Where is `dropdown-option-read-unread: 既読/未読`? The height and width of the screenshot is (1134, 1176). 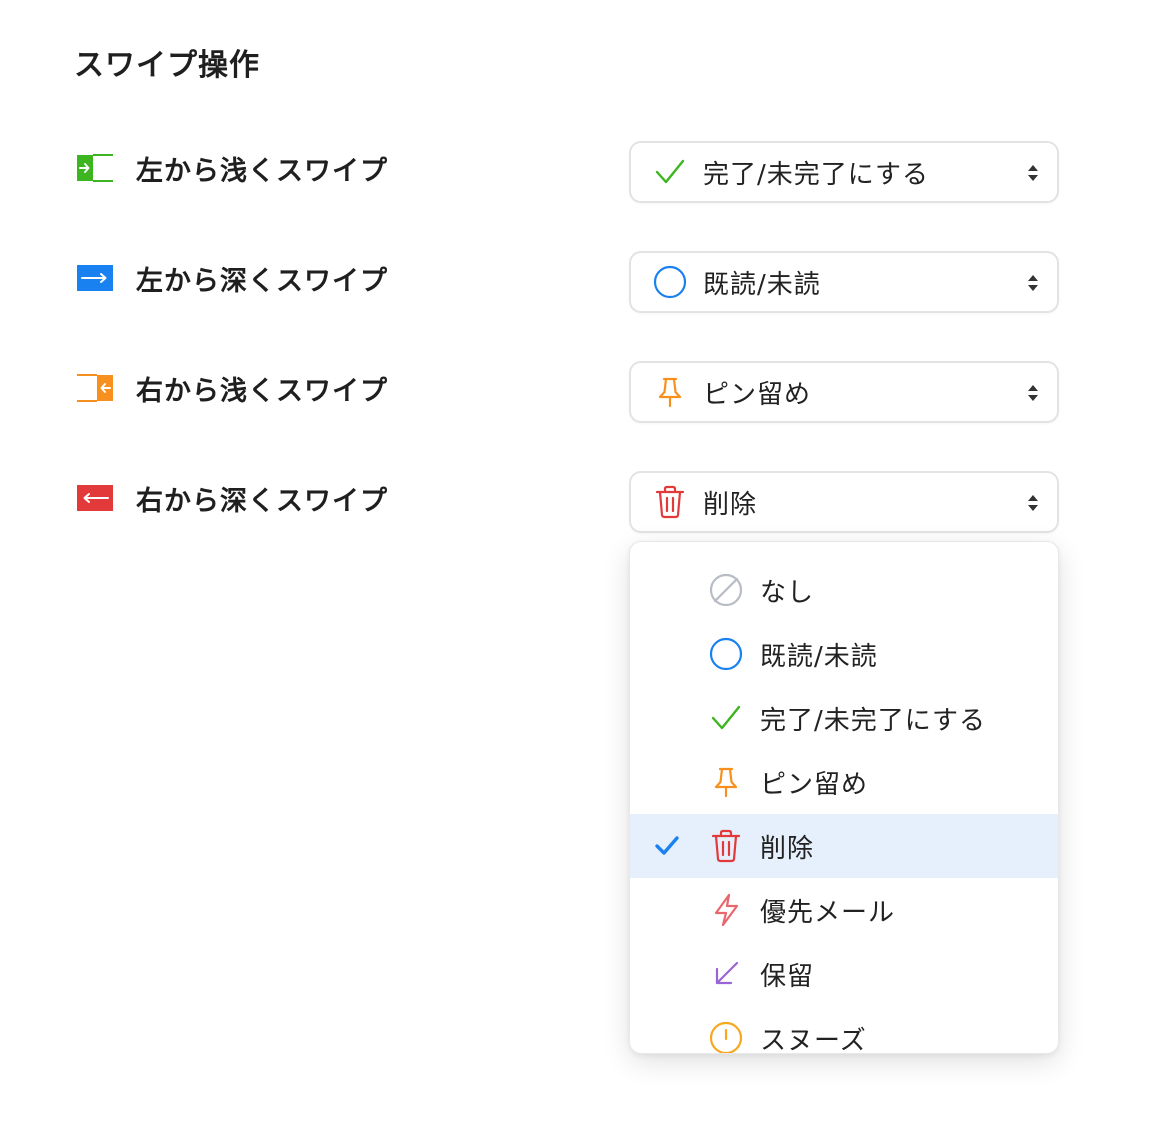 dropdown-option-read-unread: 既読/未読 is located at coordinates (844, 654).